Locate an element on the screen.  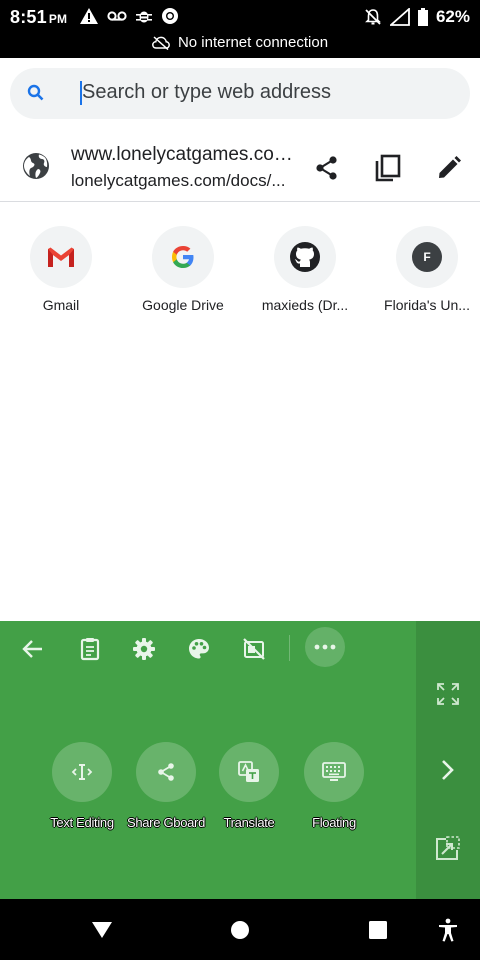
translate-icon is located at coordinates (248, 771).